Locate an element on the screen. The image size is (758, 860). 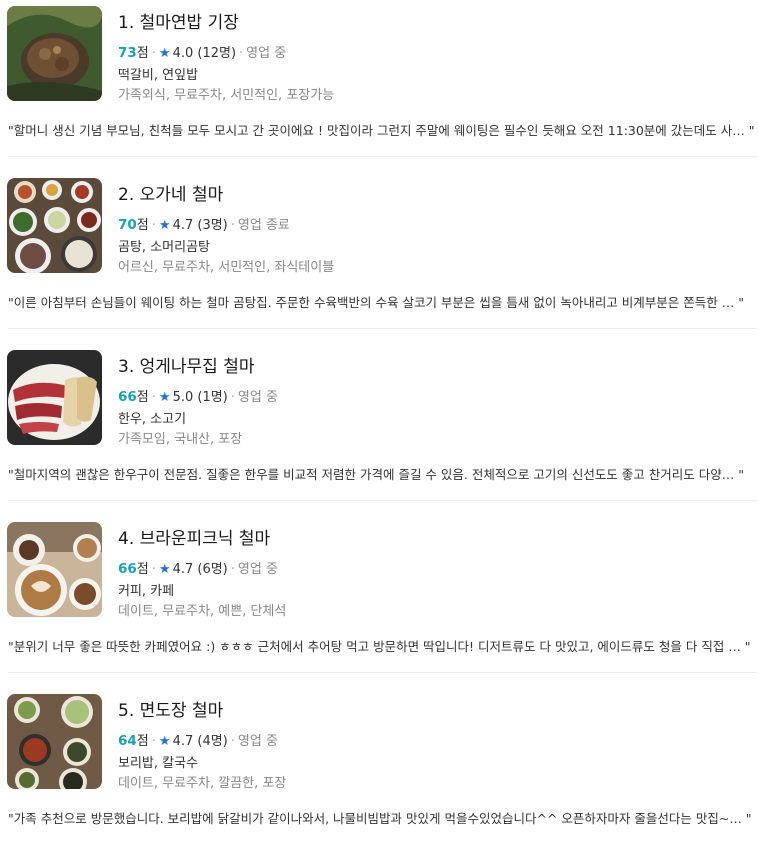
restaurant-tags: 데이트, 무료주차, 예쁜, 단체석 is located at coordinates (202, 611).